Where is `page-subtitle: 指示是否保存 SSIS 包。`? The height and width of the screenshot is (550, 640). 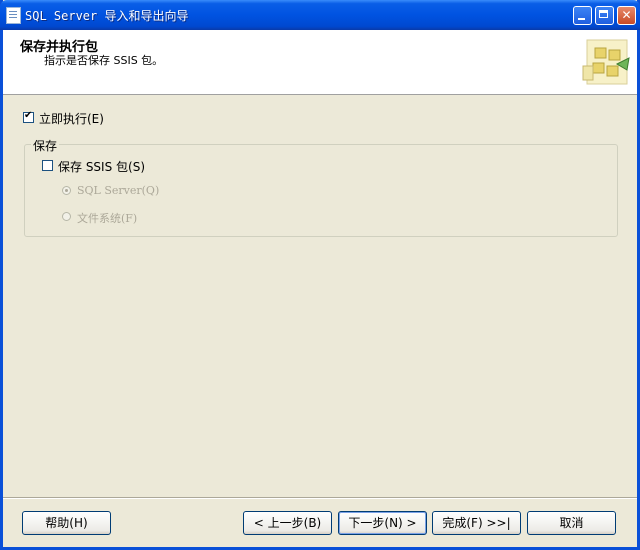 page-subtitle: 指示是否保存 SSIS 包。 is located at coordinates (104, 60).